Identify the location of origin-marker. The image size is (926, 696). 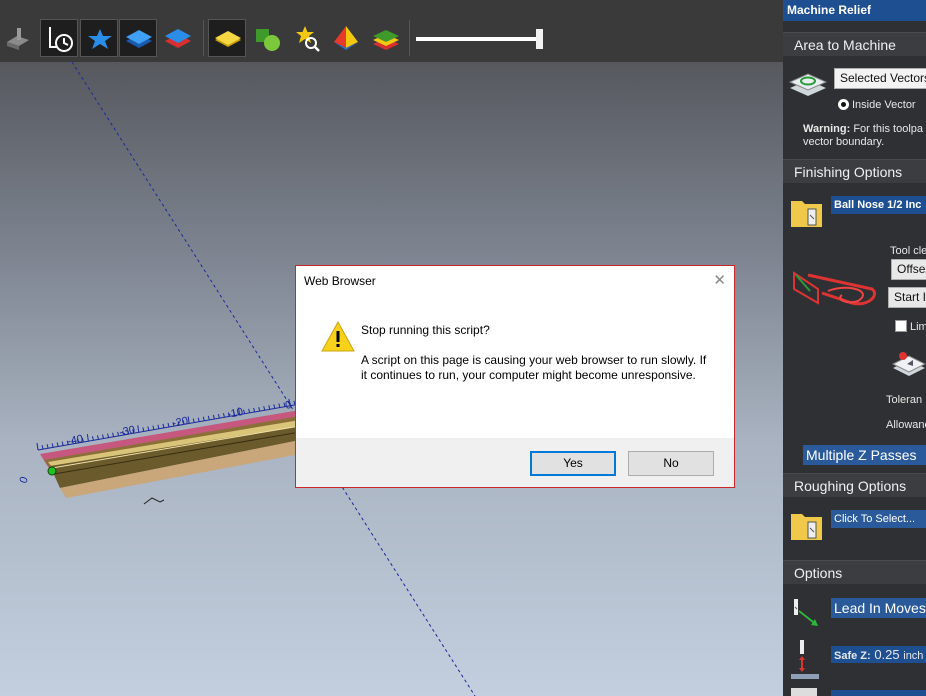
(52, 471).